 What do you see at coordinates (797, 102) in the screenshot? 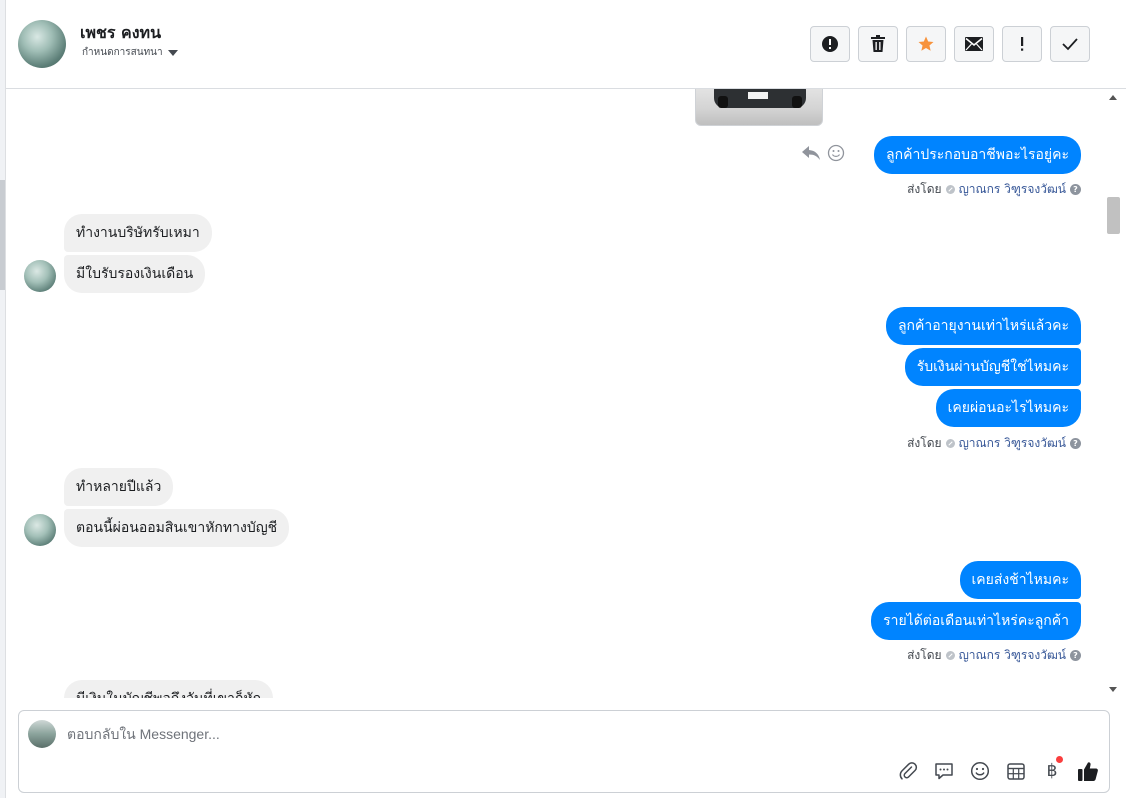
I see `car-wheel-right` at bounding box center [797, 102].